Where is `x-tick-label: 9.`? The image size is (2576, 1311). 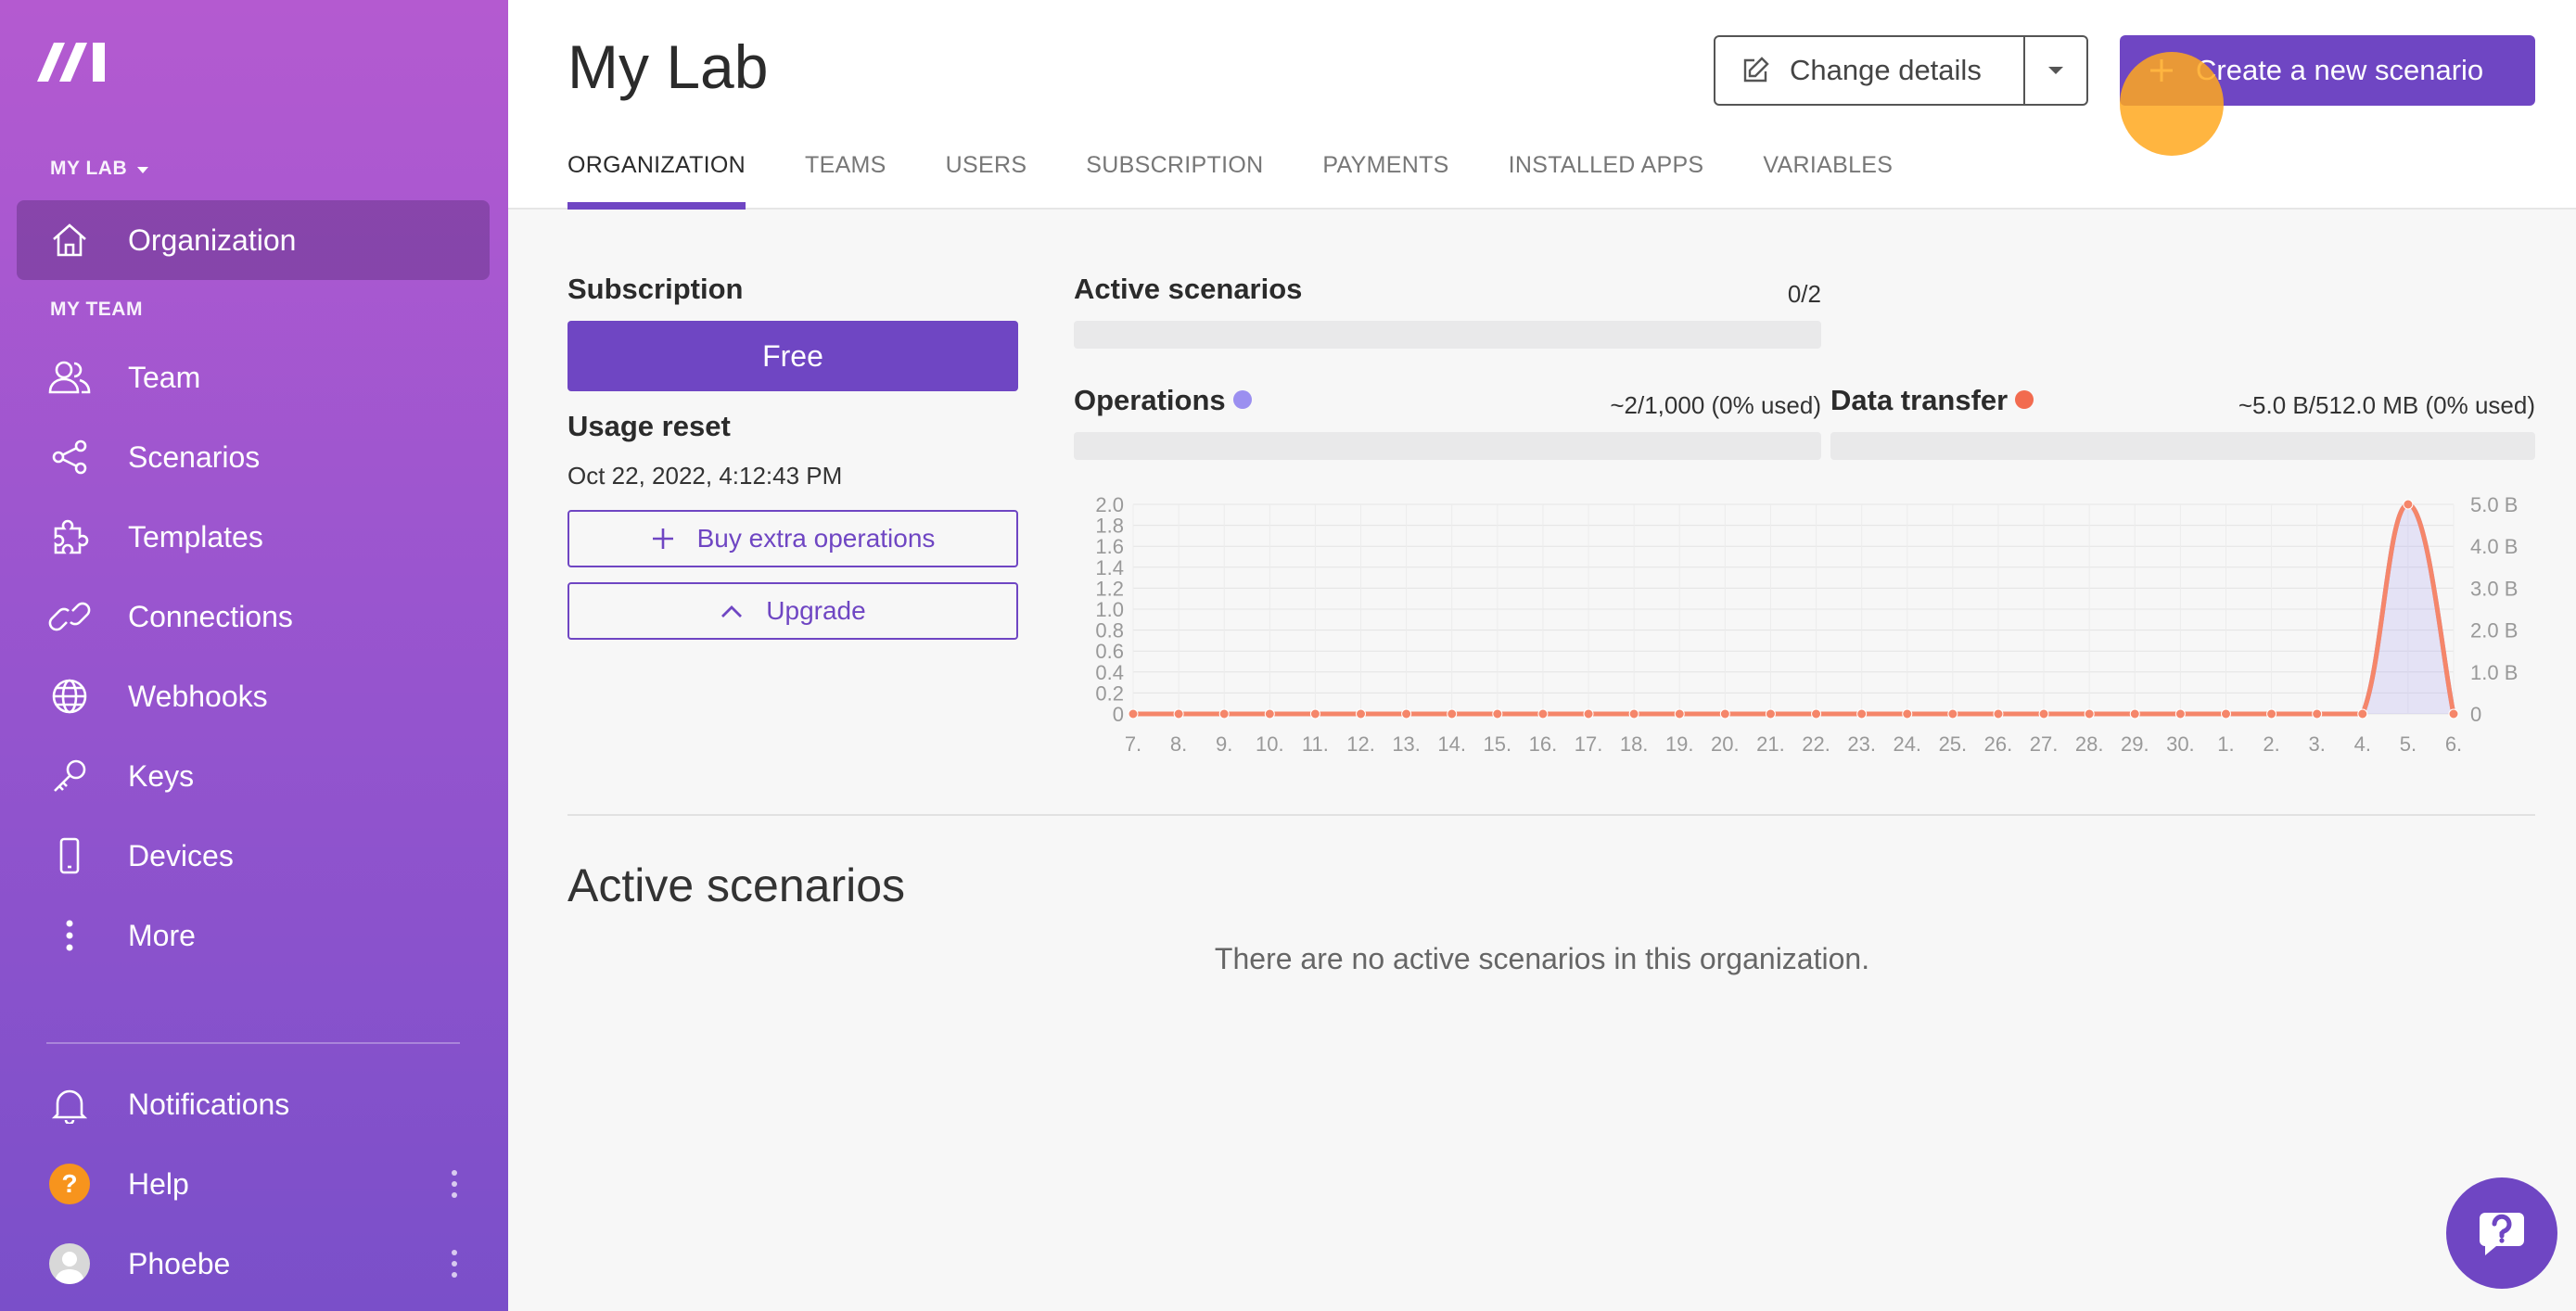
x-tick-label: 9. is located at coordinates (1224, 744).